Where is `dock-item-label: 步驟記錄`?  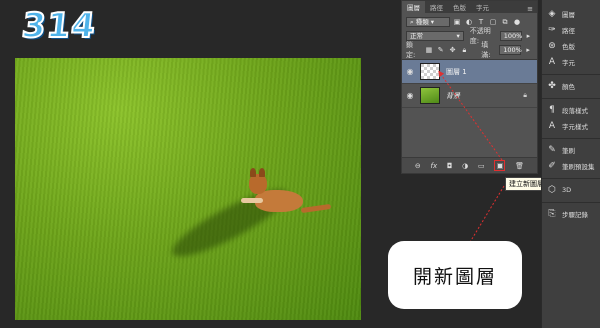 dock-item-label: 步驟記錄 is located at coordinates (575, 215).